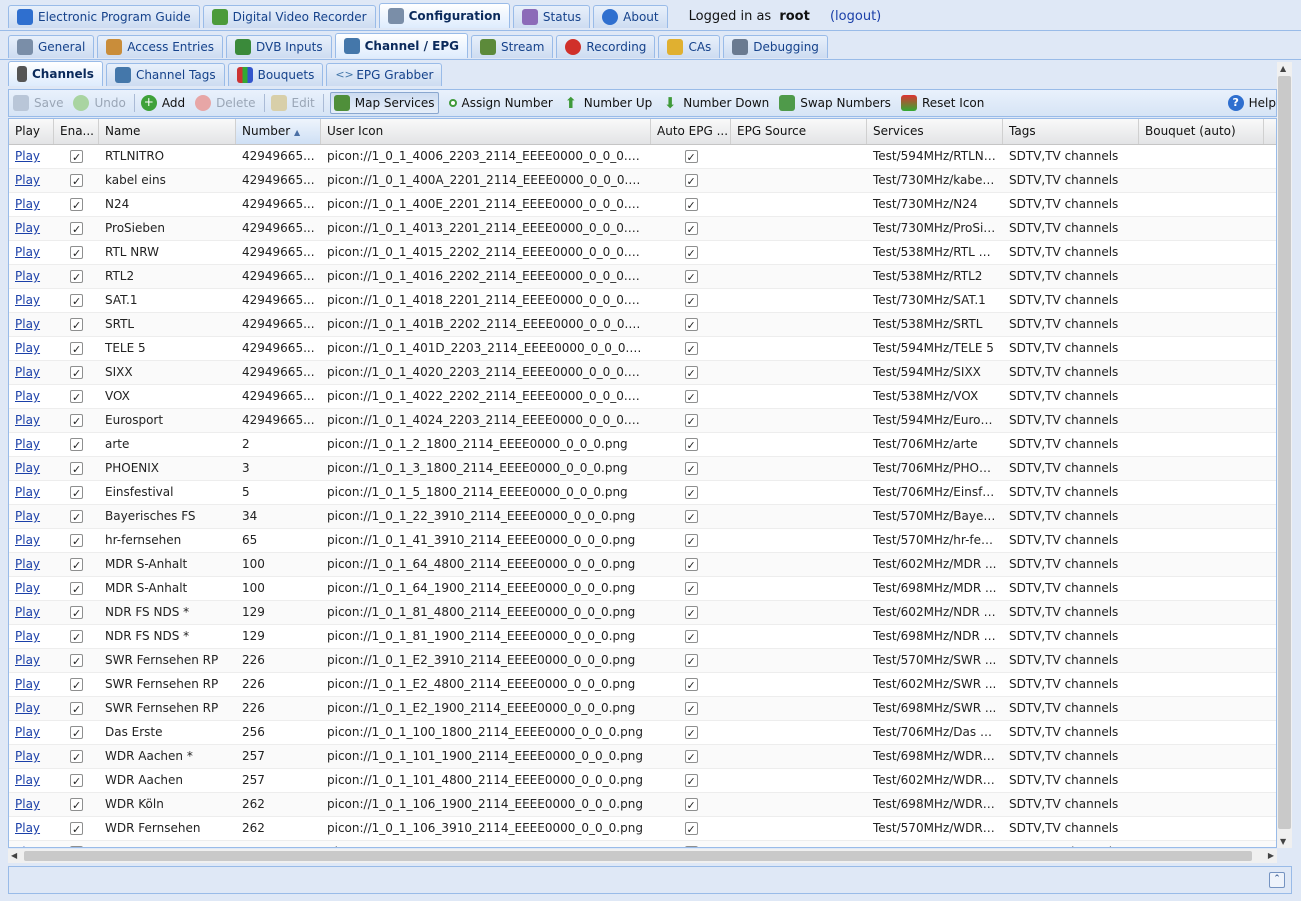 The height and width of the screenshot is (901, 1301). What do you see at coordinates (278, 756) in the screenshot?
I see `number-cell: 257` at bounding box center [278, 756].